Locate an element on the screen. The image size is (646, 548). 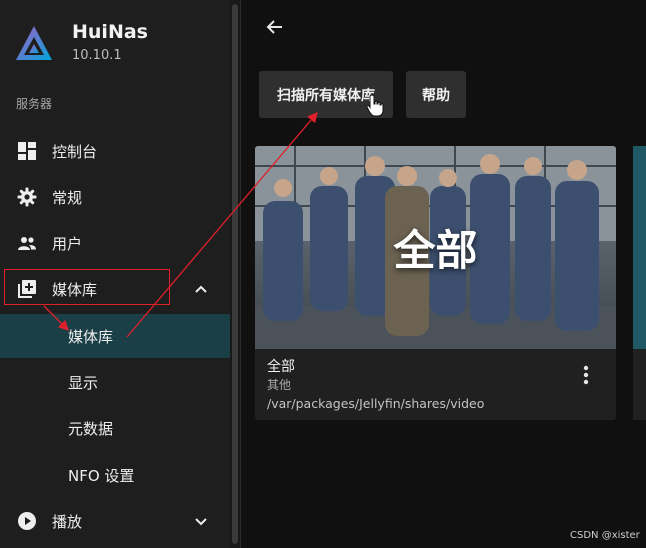
gear-icon is located at coordinates (27, 197).